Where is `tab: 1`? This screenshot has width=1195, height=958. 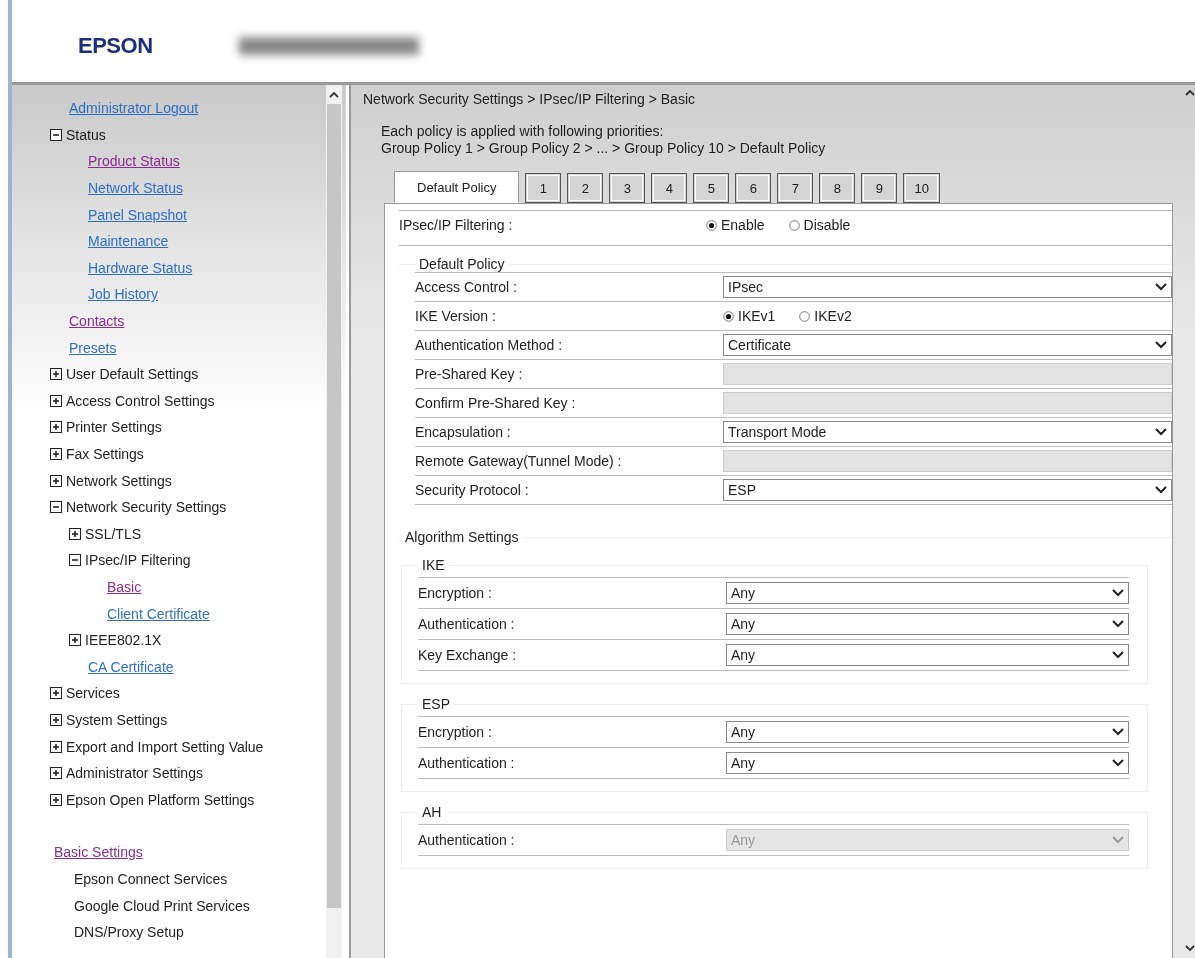
tab: 1 is located at coordinates (543, 188).